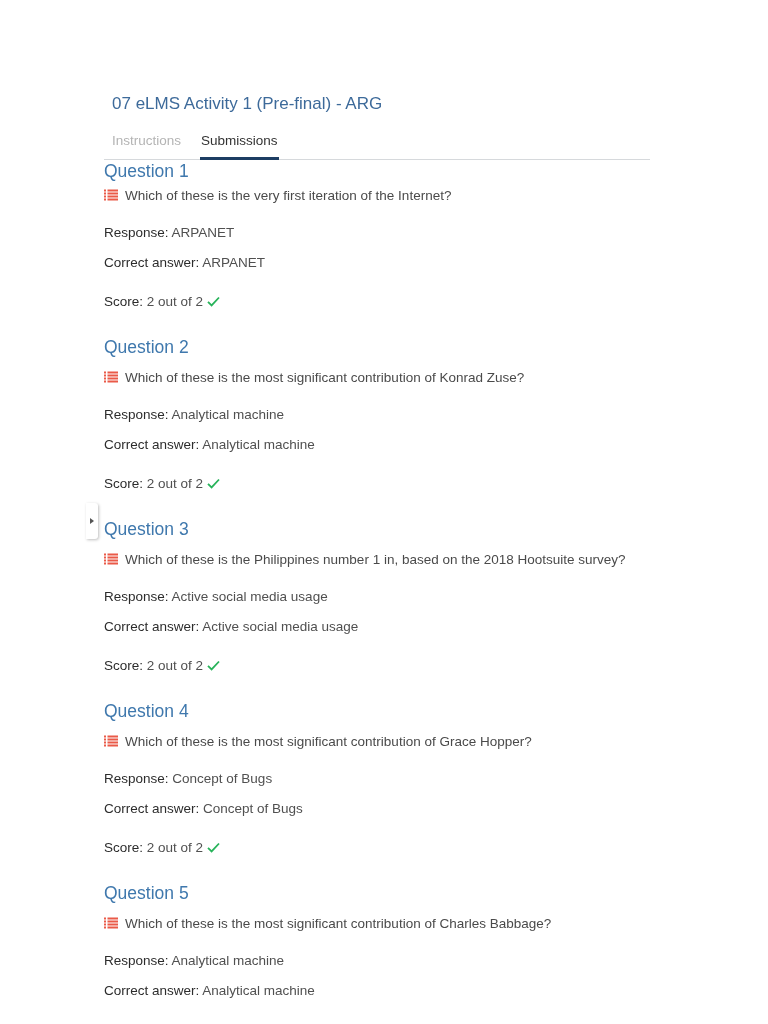  I want to click on sidebar-toggle, so click(92, 521).